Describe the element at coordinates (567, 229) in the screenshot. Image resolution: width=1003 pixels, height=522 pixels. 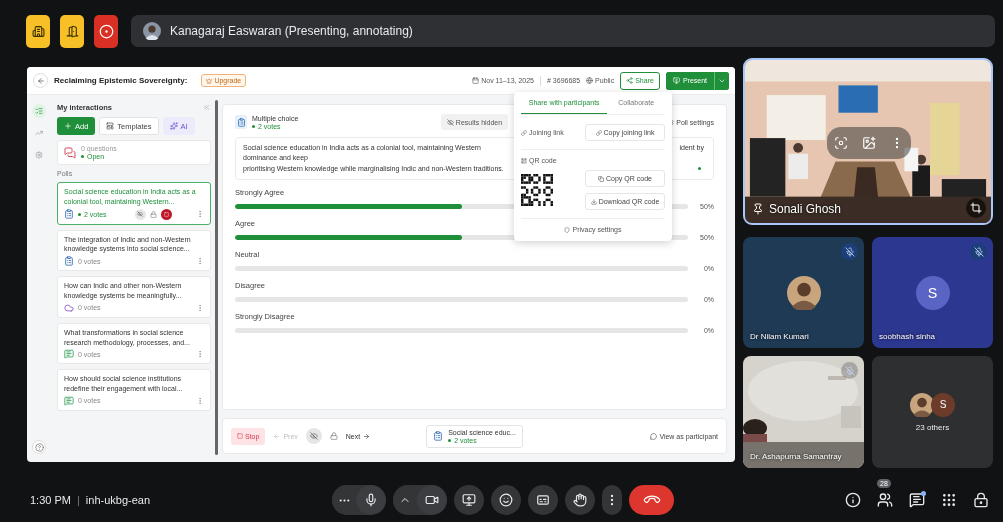
I see `shield-icon` at that location.